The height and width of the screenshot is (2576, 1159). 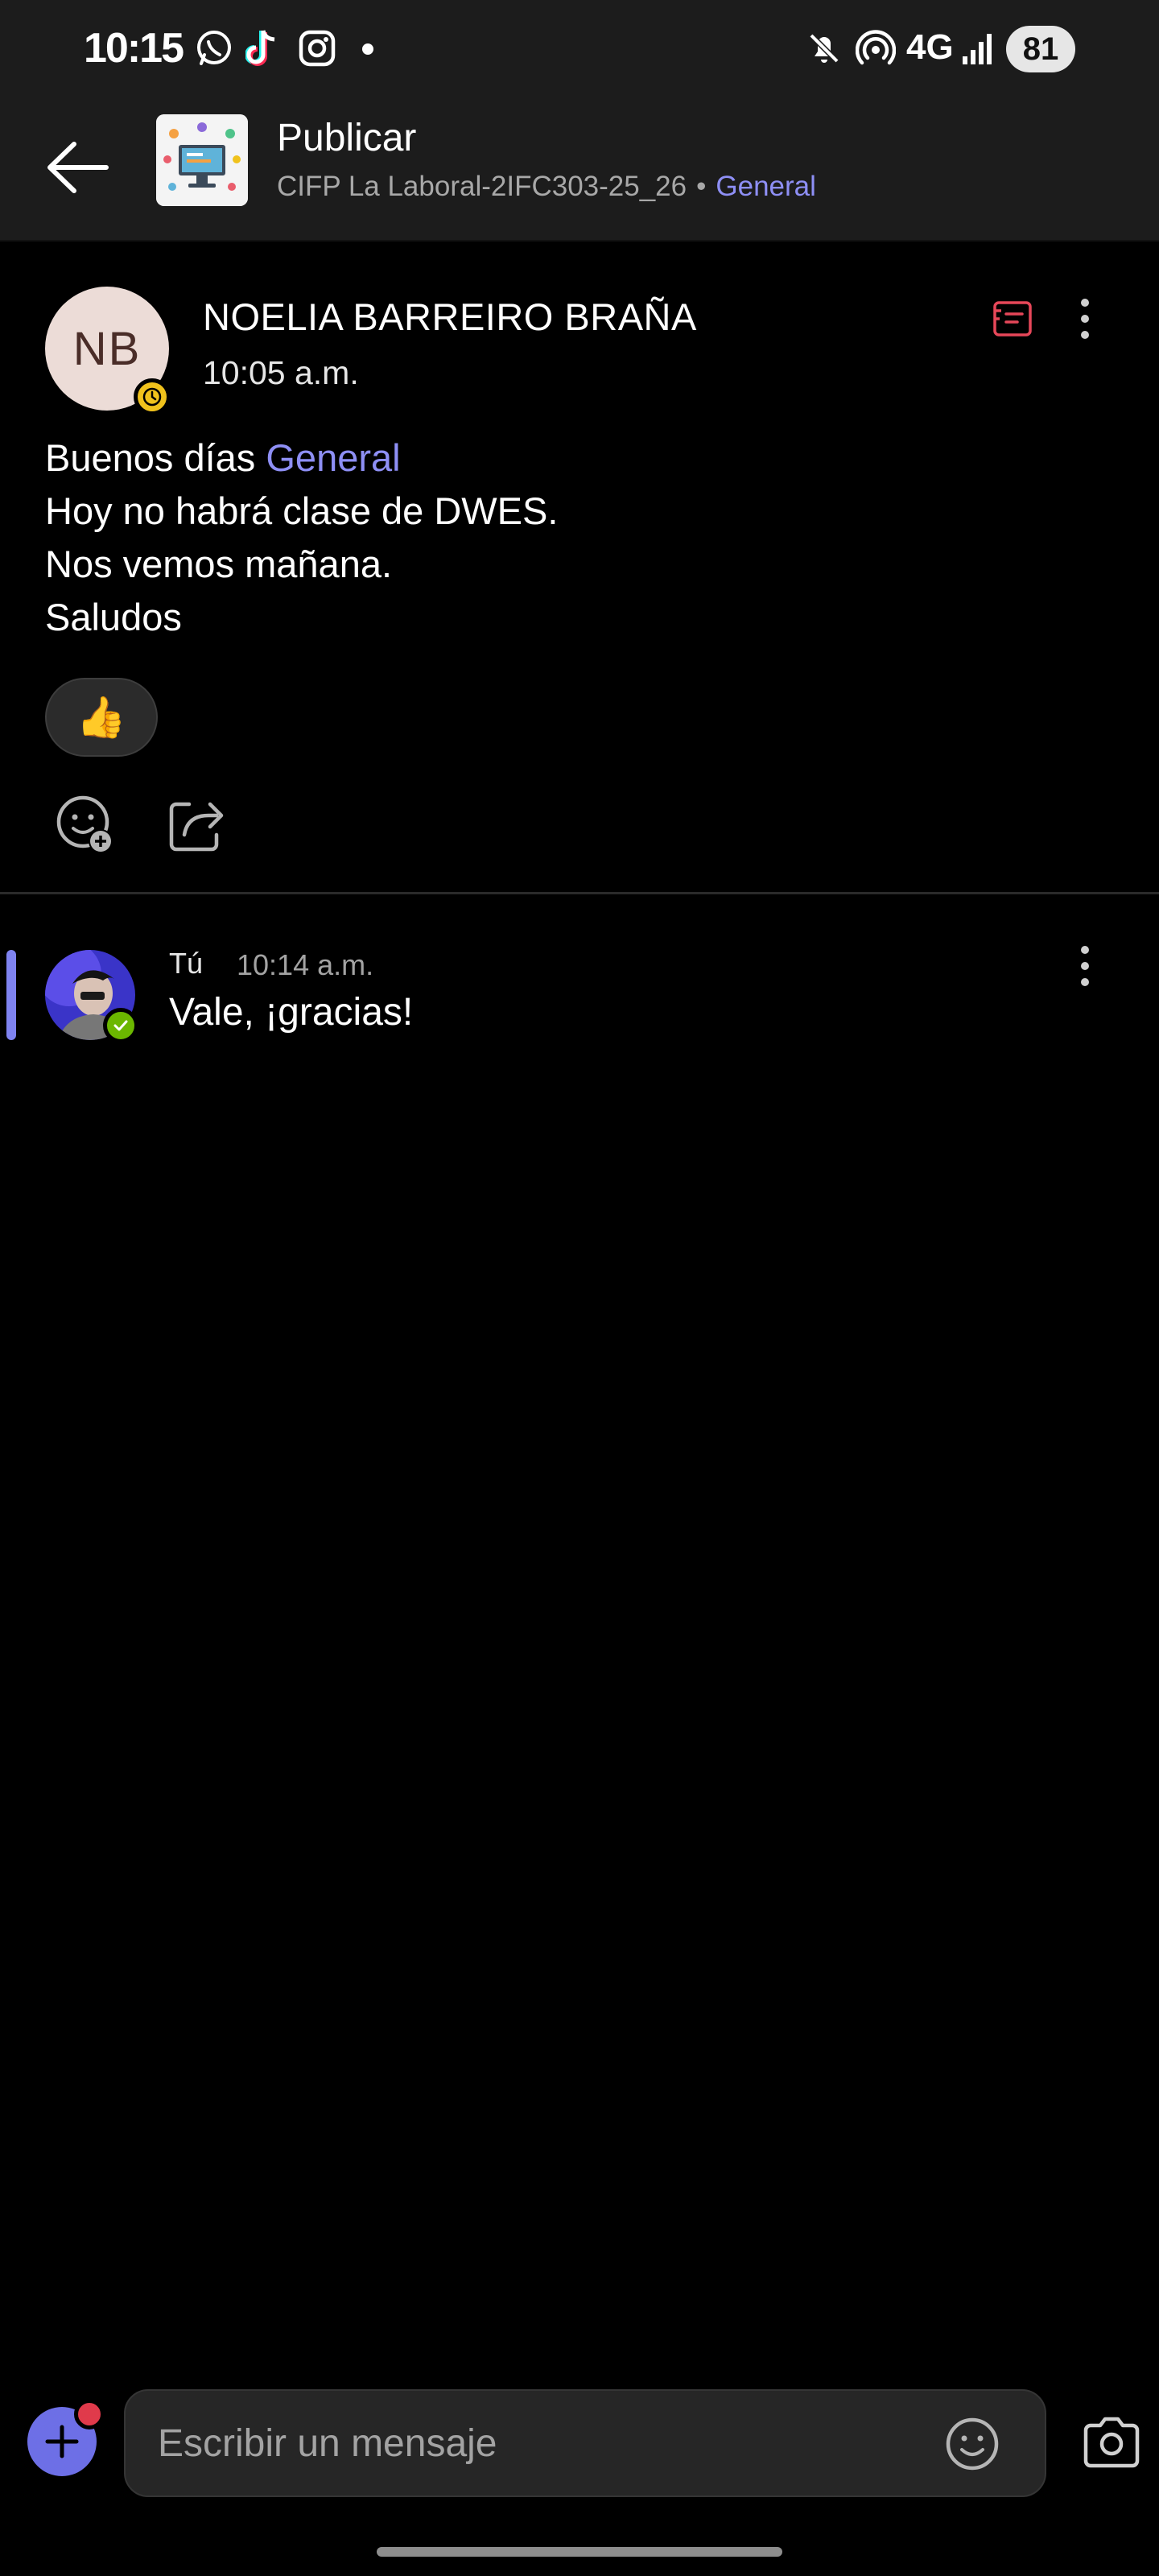 I want to click on arrow-left-icon, so click(x=78, y=167).